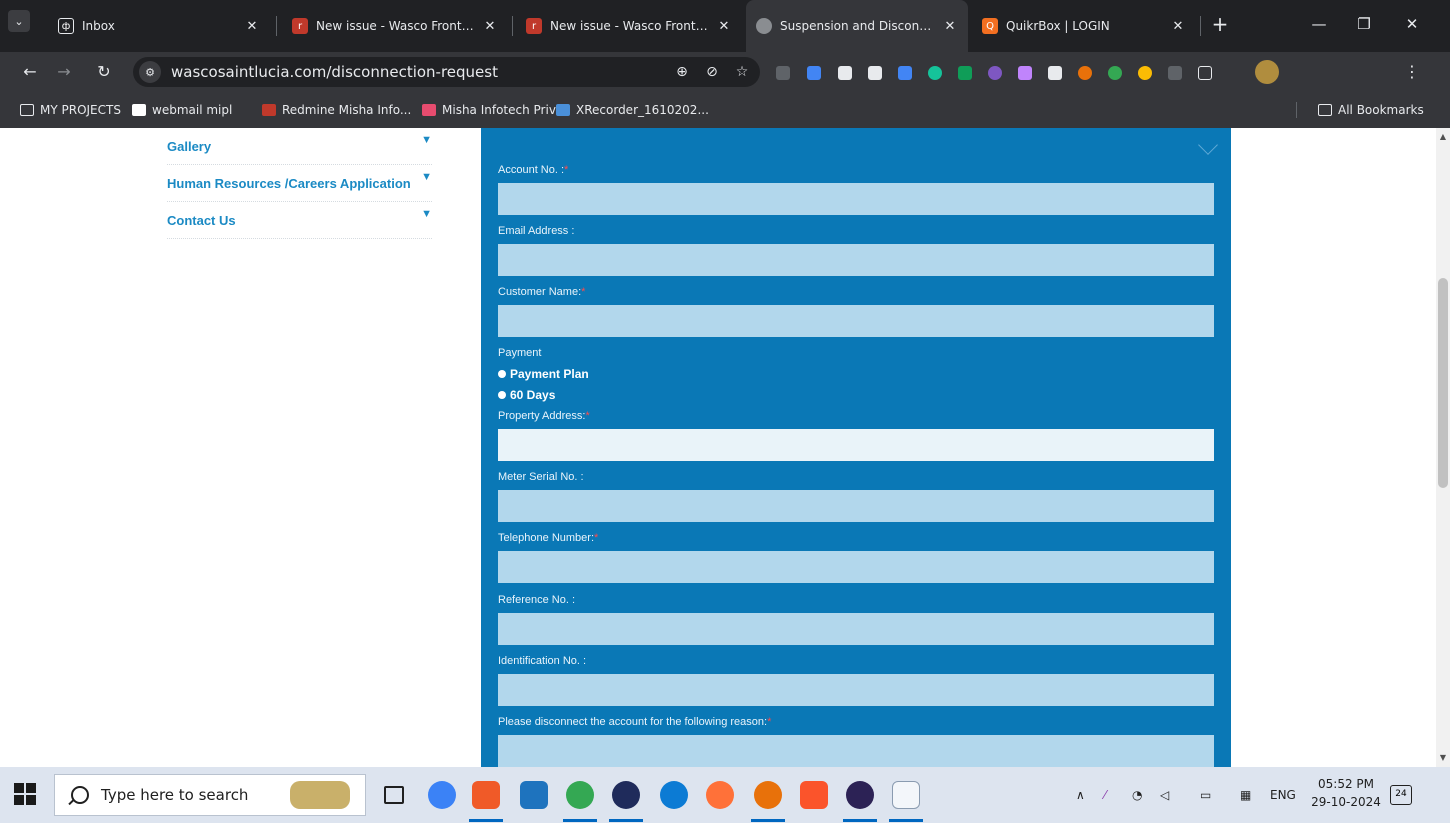 The image size is (1450, 823). What do you see at coordinates (1085, 73) in the screenshot?
I see `orange-extension-icon` at bounding box center [1085, 73].